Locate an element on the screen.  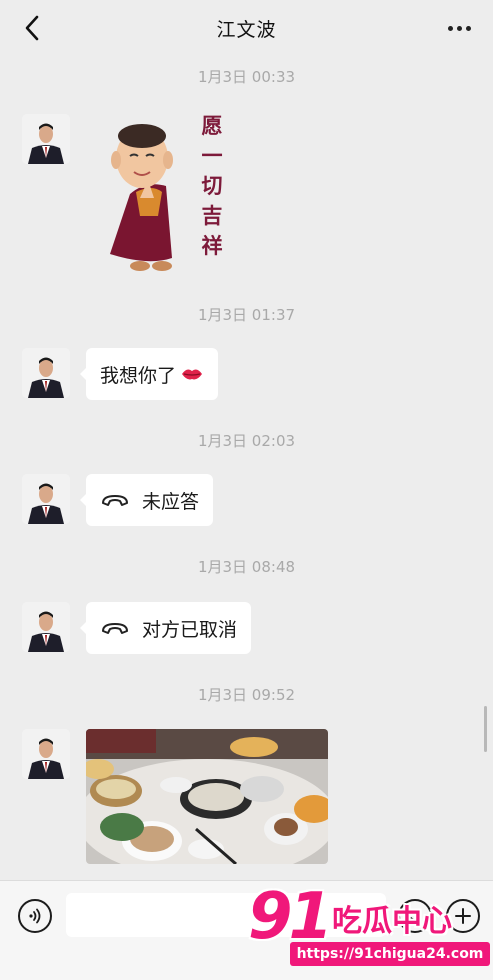
sticker-caption: 愿 一 切 吉 祥 is located at coordinates (212, 185).